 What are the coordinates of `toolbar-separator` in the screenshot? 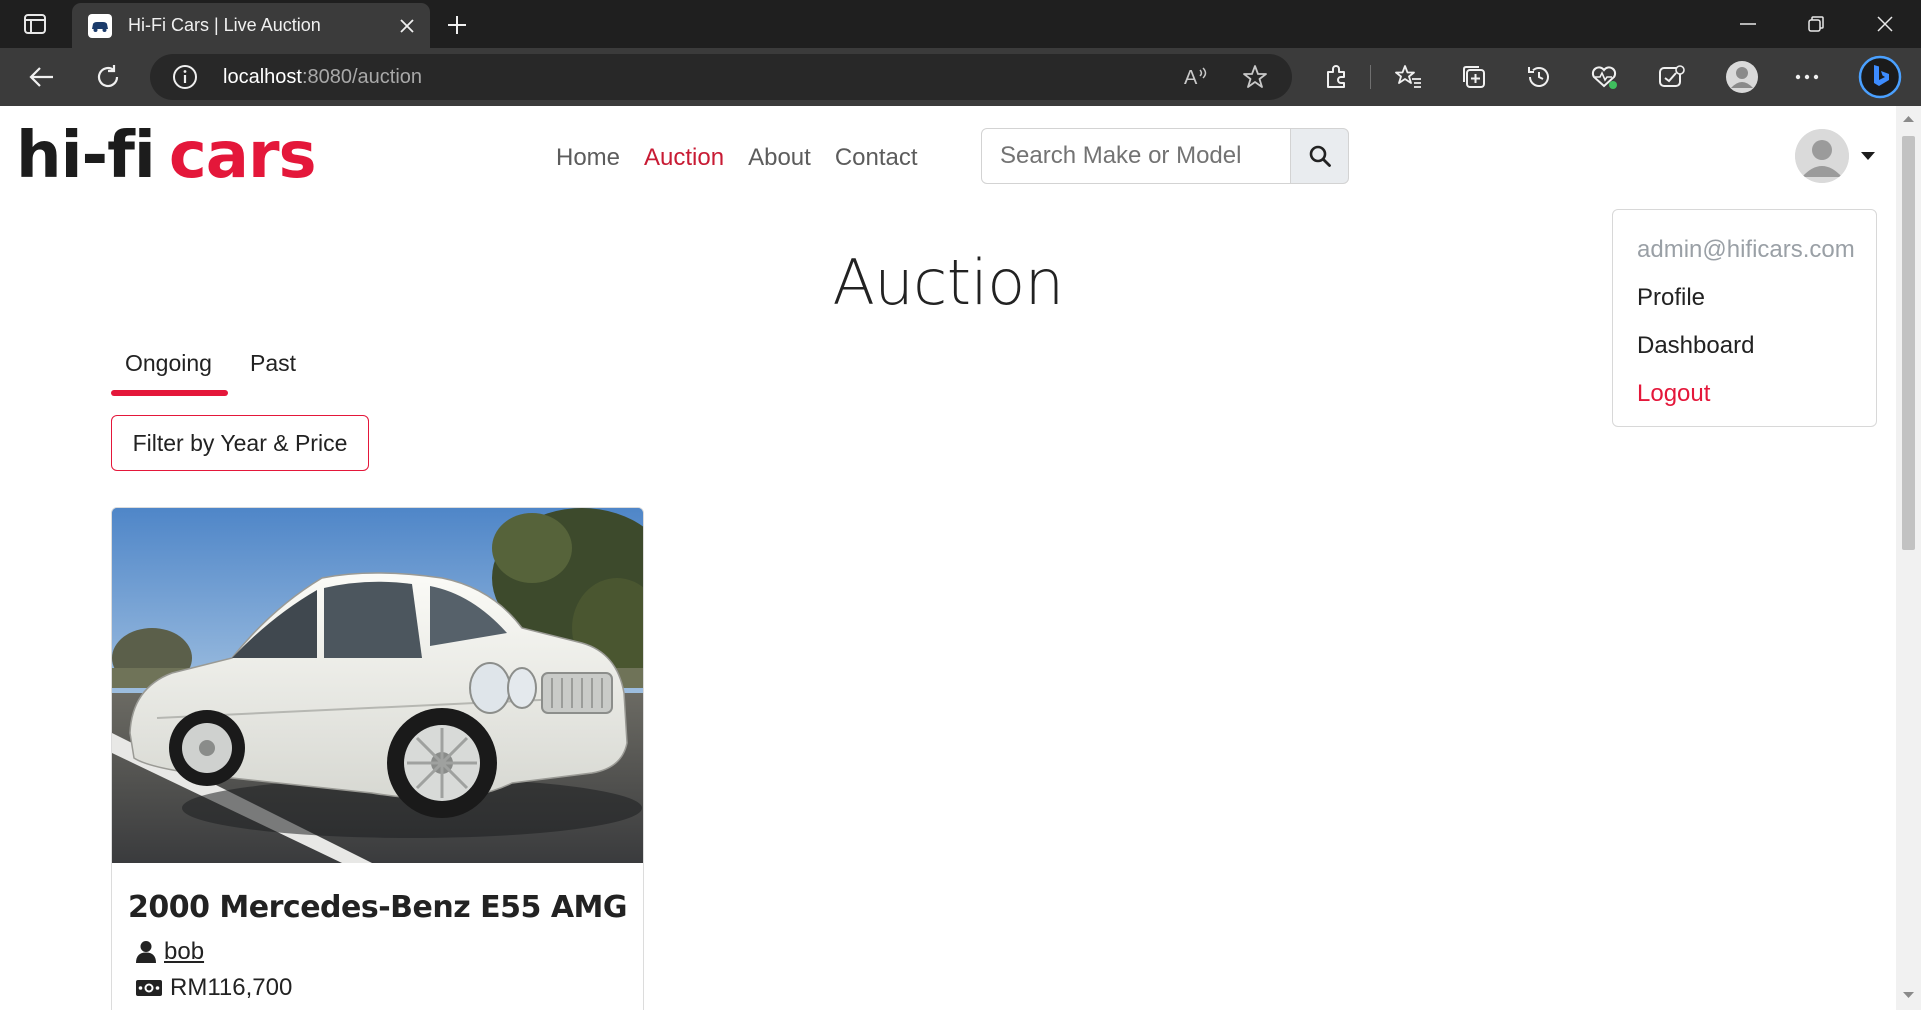 It's located at (1370, 77).